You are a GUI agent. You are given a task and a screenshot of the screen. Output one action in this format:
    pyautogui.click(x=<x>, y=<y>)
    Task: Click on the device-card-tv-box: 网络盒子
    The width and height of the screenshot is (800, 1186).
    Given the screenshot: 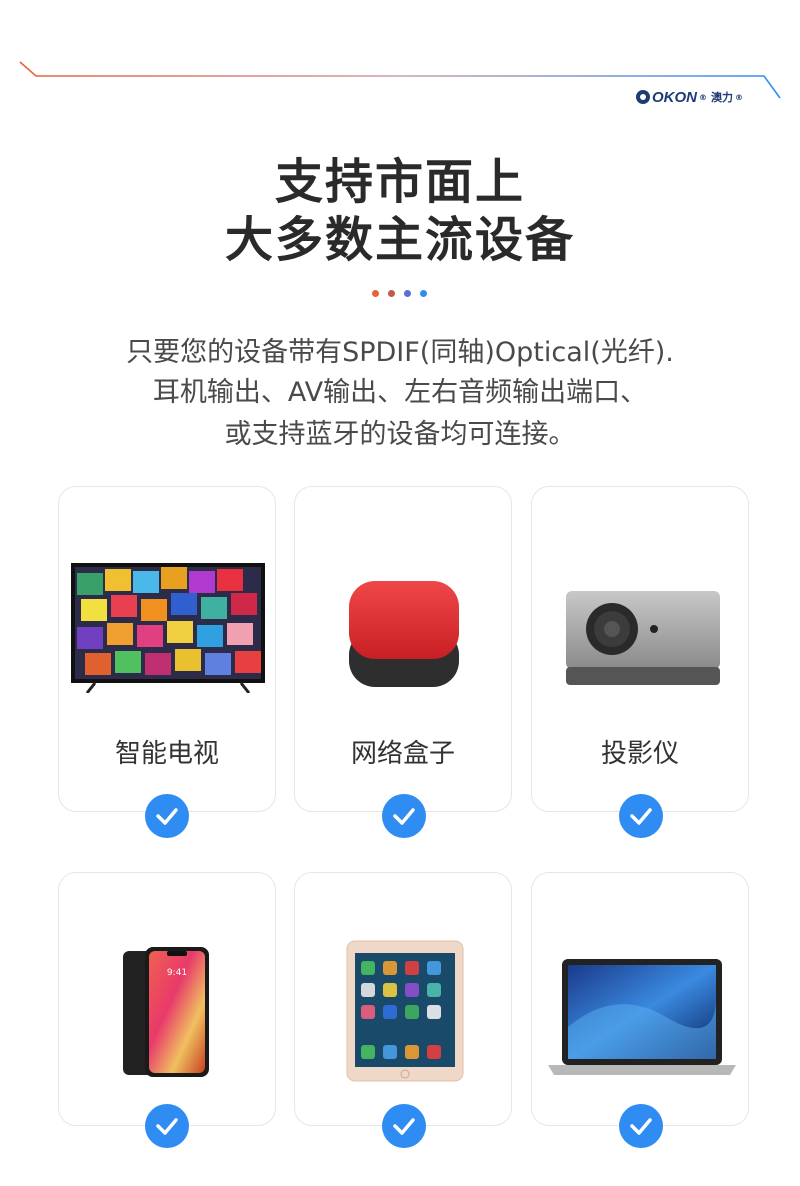 What is the action you would take?
    pyautogui.click(x=403, y=649)
    